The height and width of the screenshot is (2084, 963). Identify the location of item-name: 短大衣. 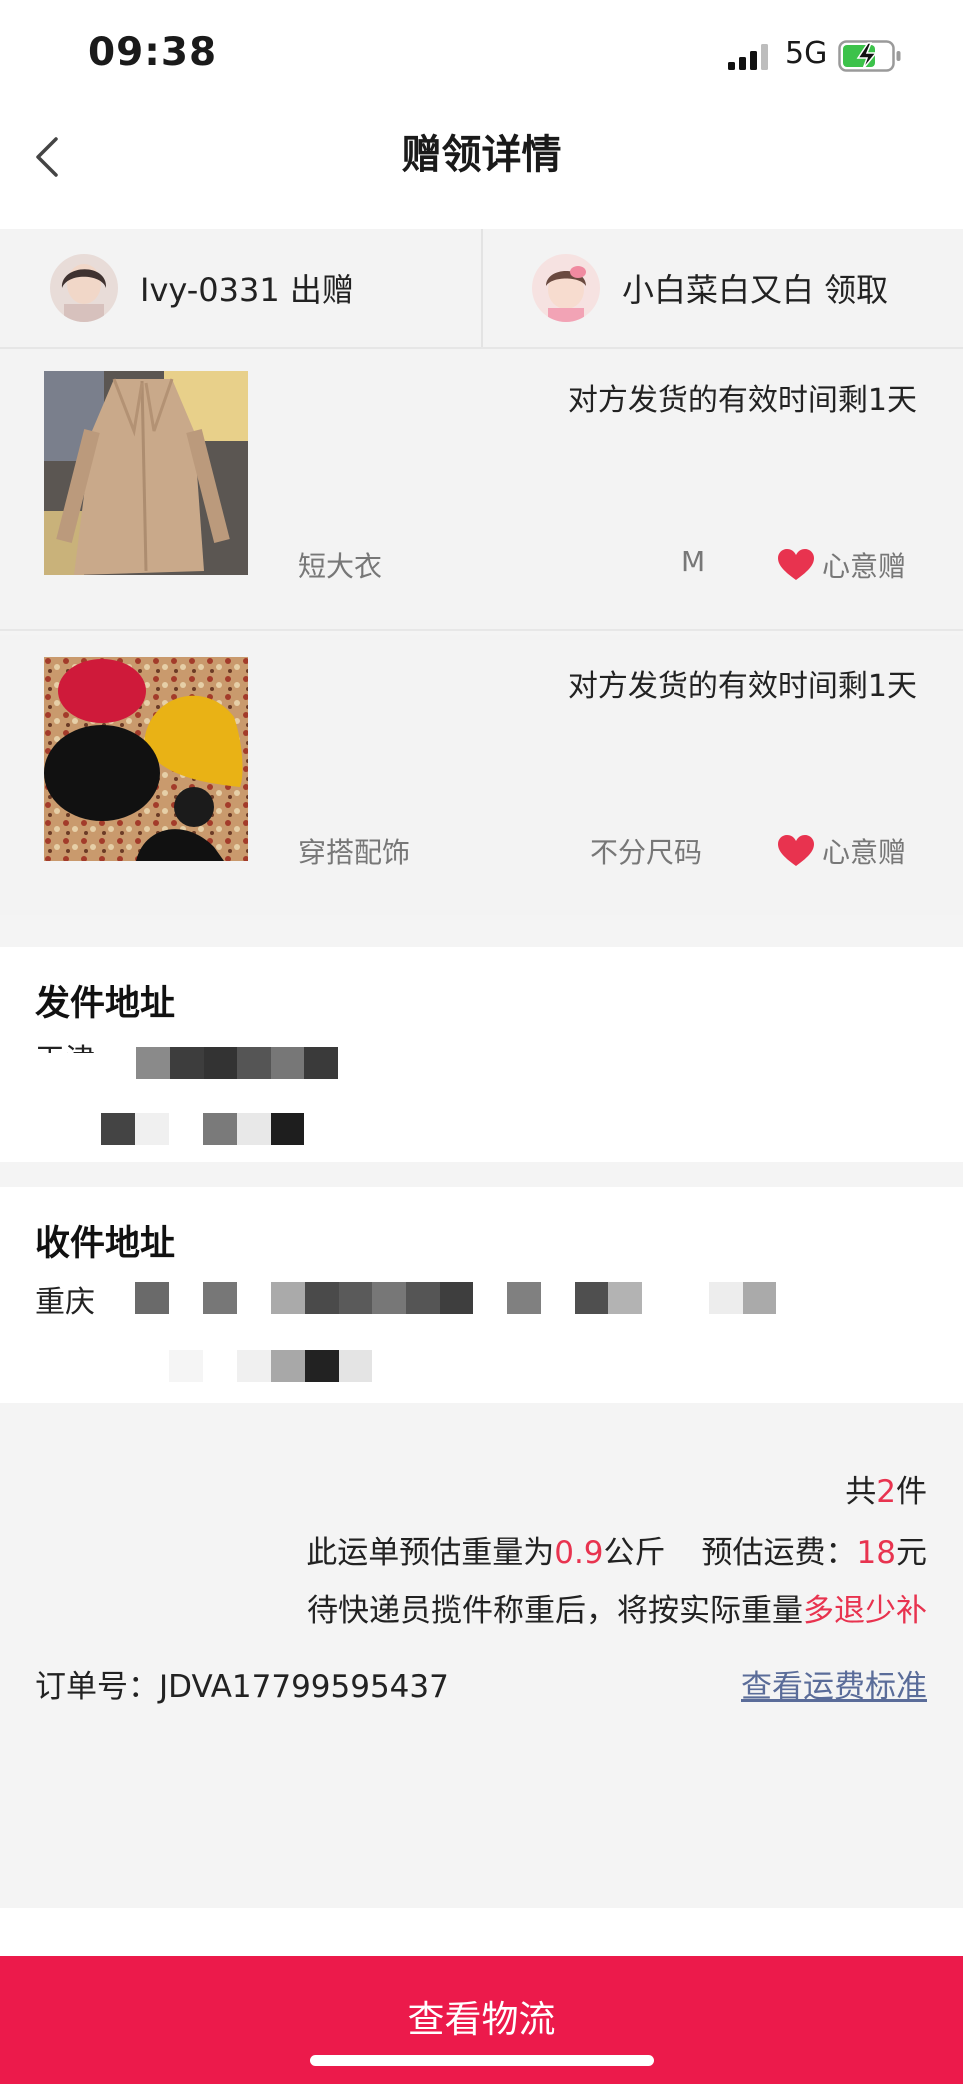
(340, 566).